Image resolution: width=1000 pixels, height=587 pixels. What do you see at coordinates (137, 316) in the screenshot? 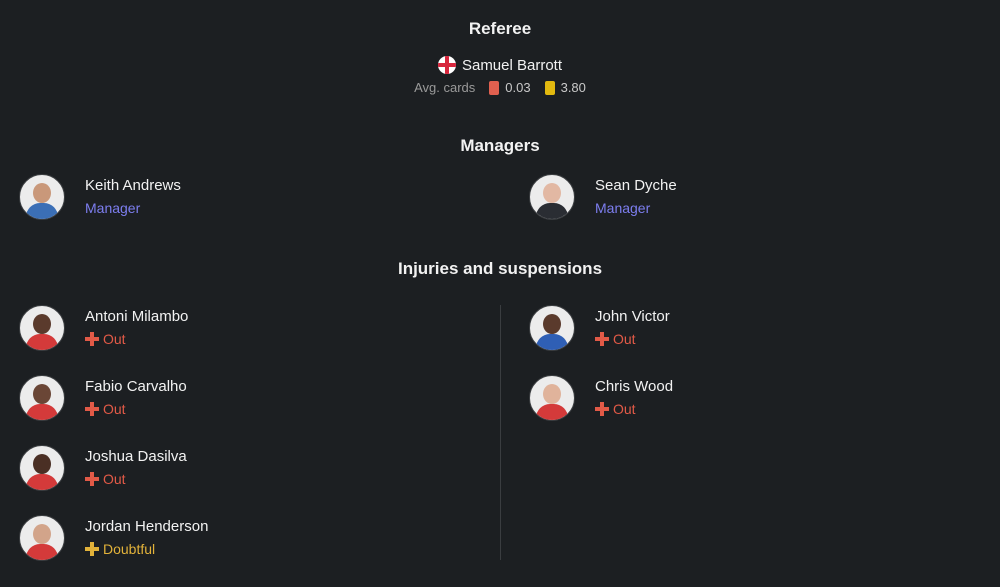
I see `player-name: Antoni Milambo` at bounding box center [137, 316].